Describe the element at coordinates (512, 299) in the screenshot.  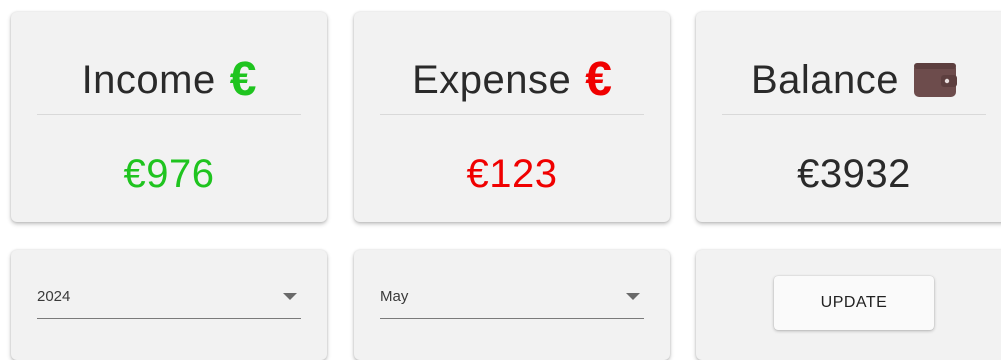
I see `month-select: May` at that location.